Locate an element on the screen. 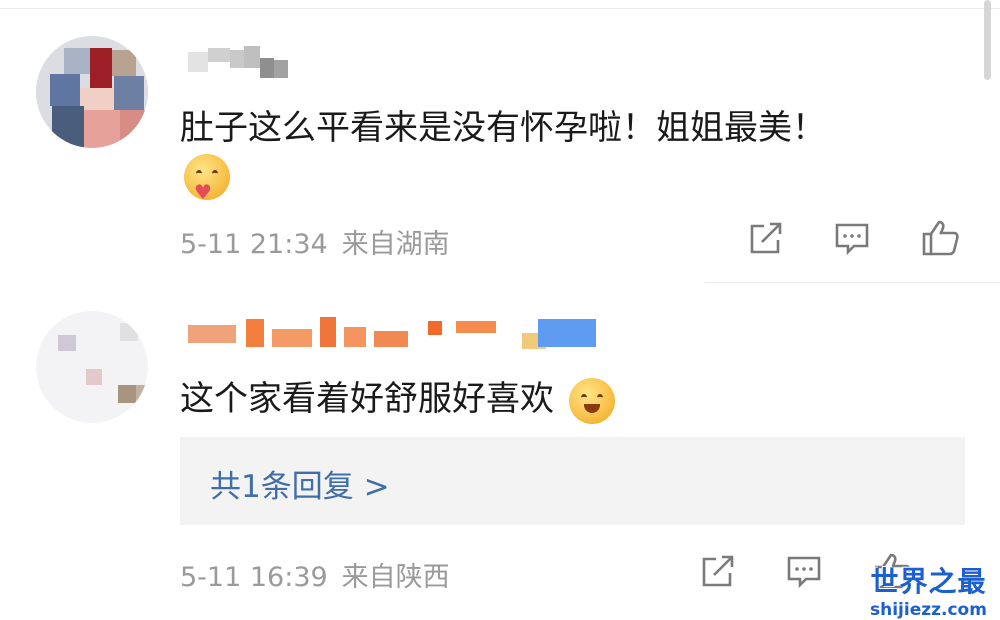  hugging-heart-emoji: ♥ is located at coordinates (207, 178).